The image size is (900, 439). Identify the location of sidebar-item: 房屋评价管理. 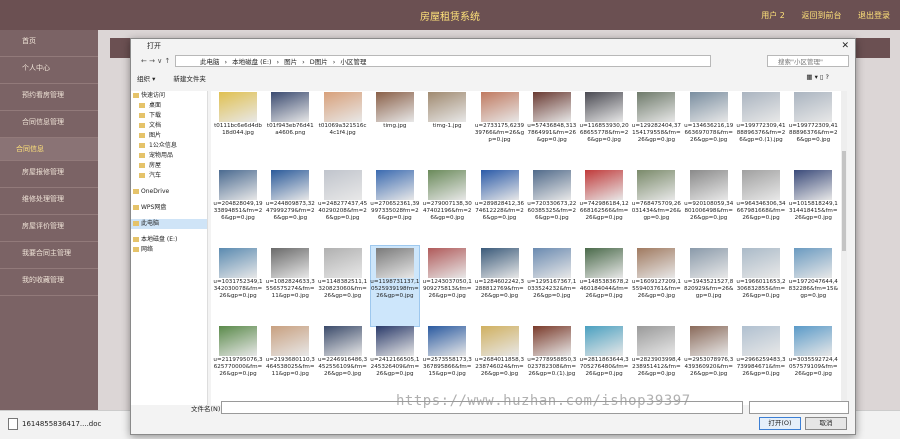
(49, 228).